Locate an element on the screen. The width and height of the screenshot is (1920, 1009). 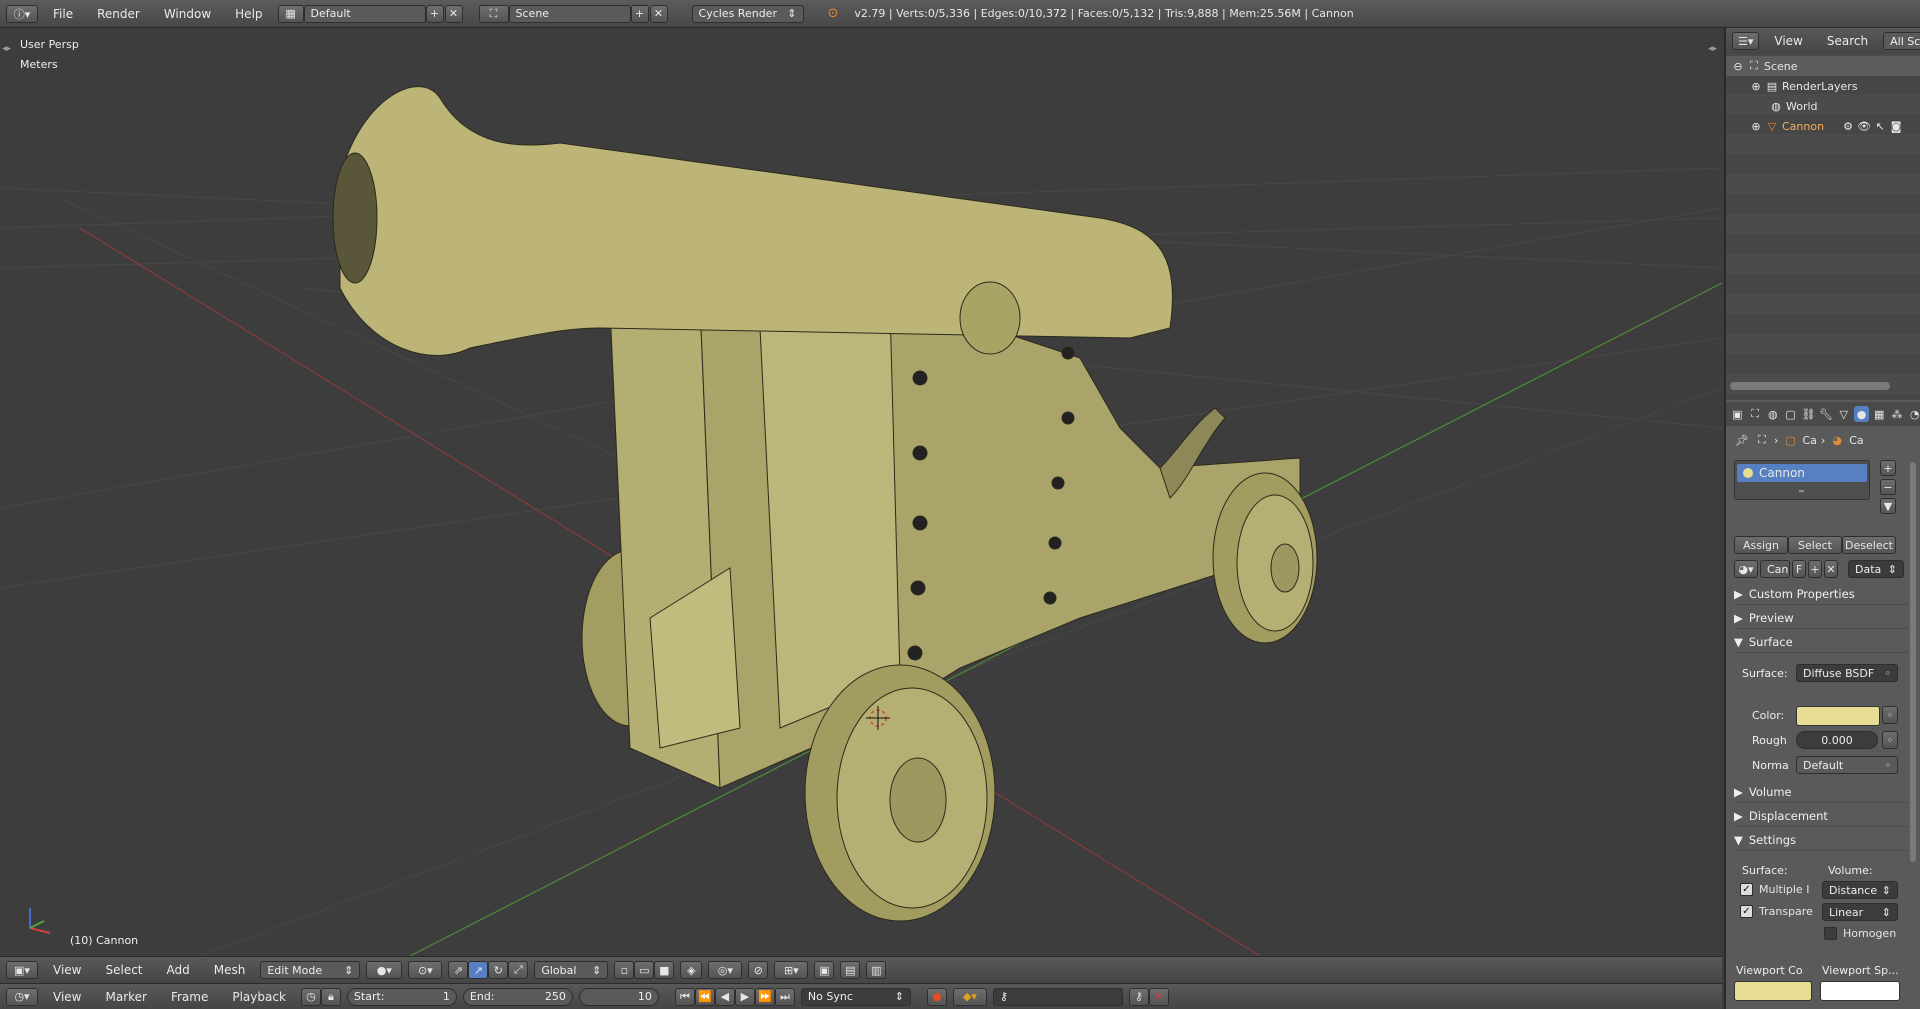
transparent-shadows-checkbox: ✓ Transpare is located at coordinates (1776, 911).